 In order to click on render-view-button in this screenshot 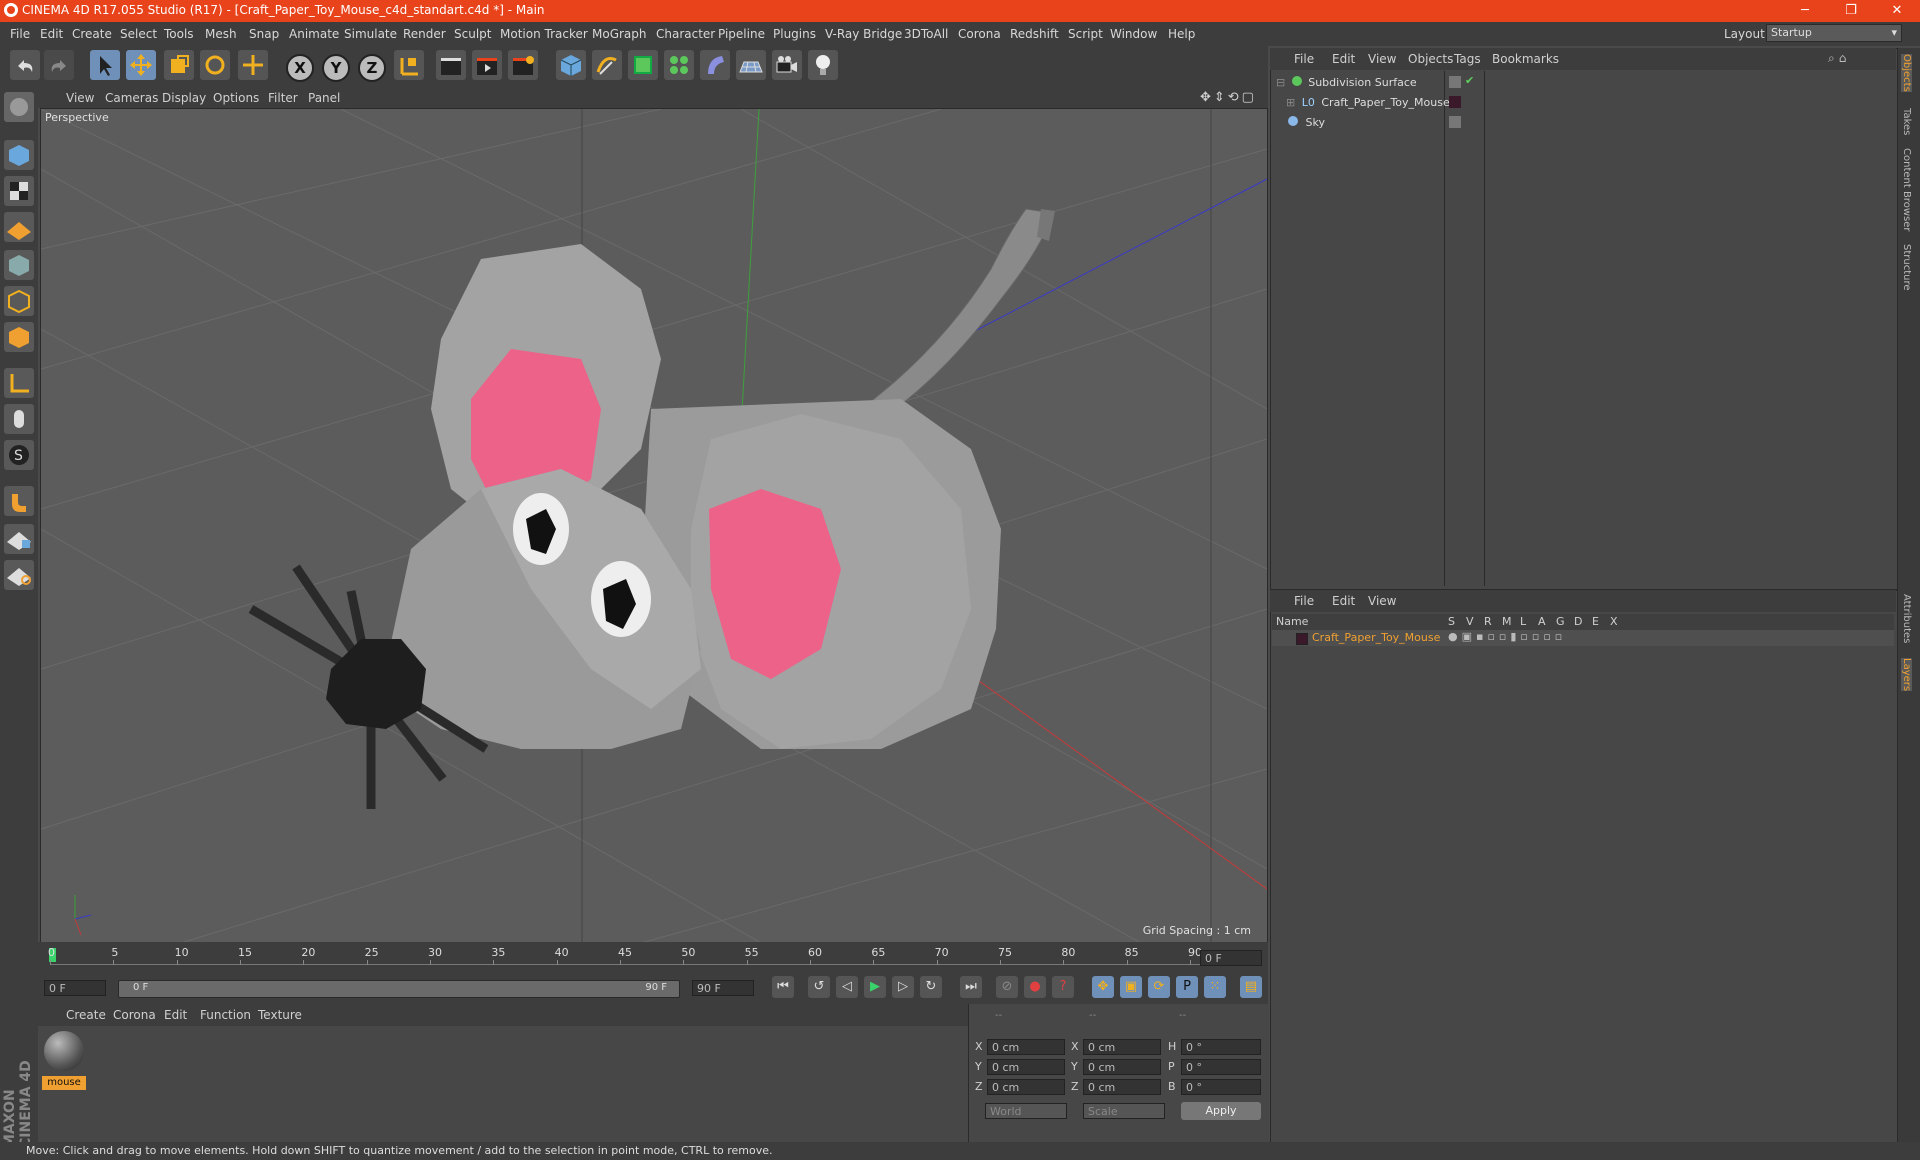, I will do `click(451, 65)`.